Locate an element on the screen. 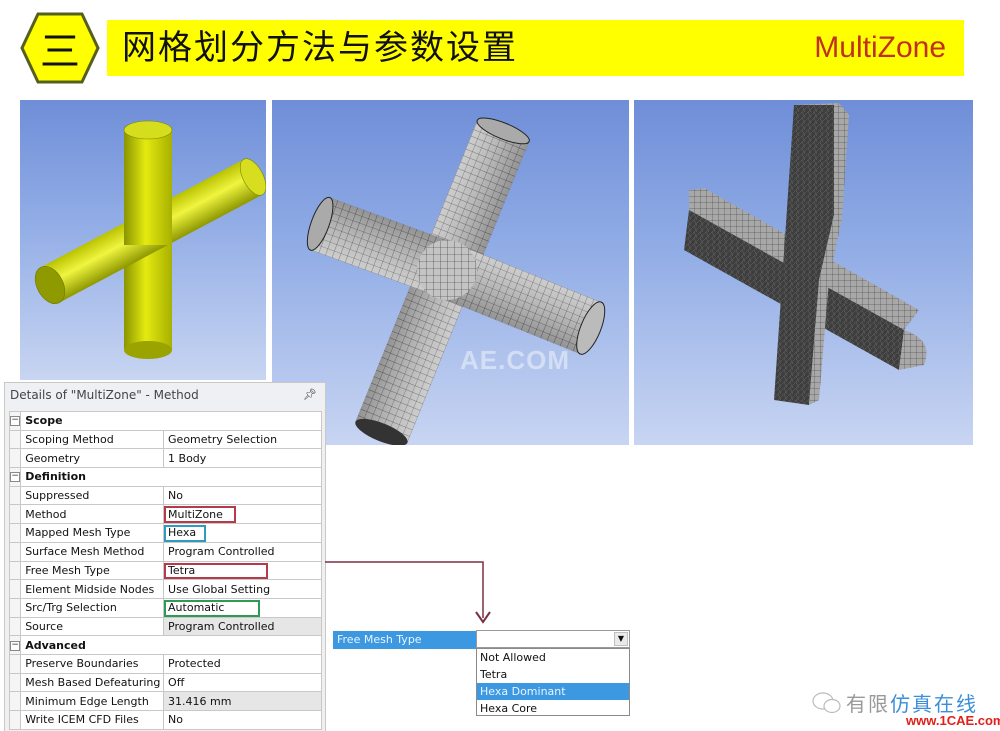 The height and width of the screenshot is (731, 1000). property-name: Mapped Mesh Type is located at coordinates (92, 533).